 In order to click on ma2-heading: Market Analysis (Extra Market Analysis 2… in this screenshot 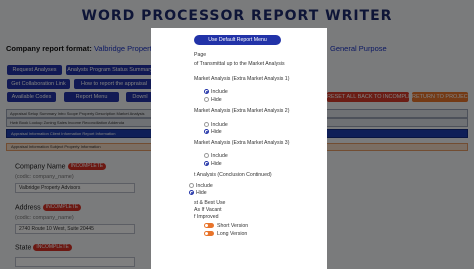, I will do `click(242, 111)`.